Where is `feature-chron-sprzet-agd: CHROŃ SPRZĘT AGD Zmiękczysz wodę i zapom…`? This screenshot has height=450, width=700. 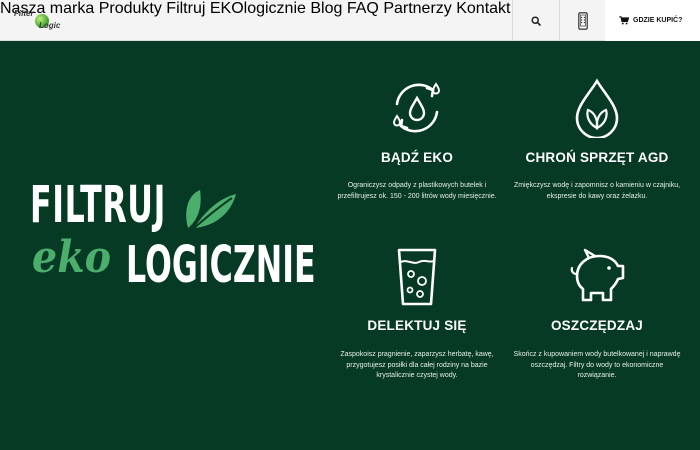
feature-chron-sprzet-agd: CHROŃ SPRZĘT AGD Zmiękczysz wodę i zapom… is located at coordinates (597, 148).